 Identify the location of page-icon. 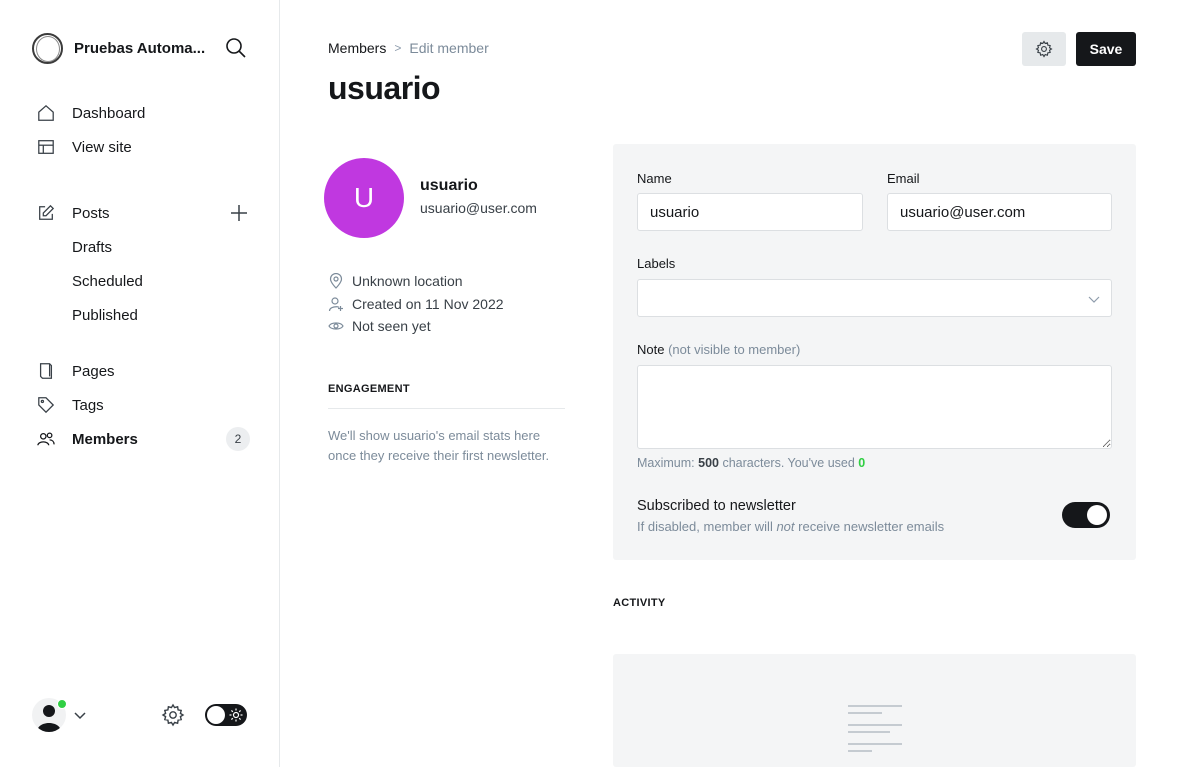
(46, 371).